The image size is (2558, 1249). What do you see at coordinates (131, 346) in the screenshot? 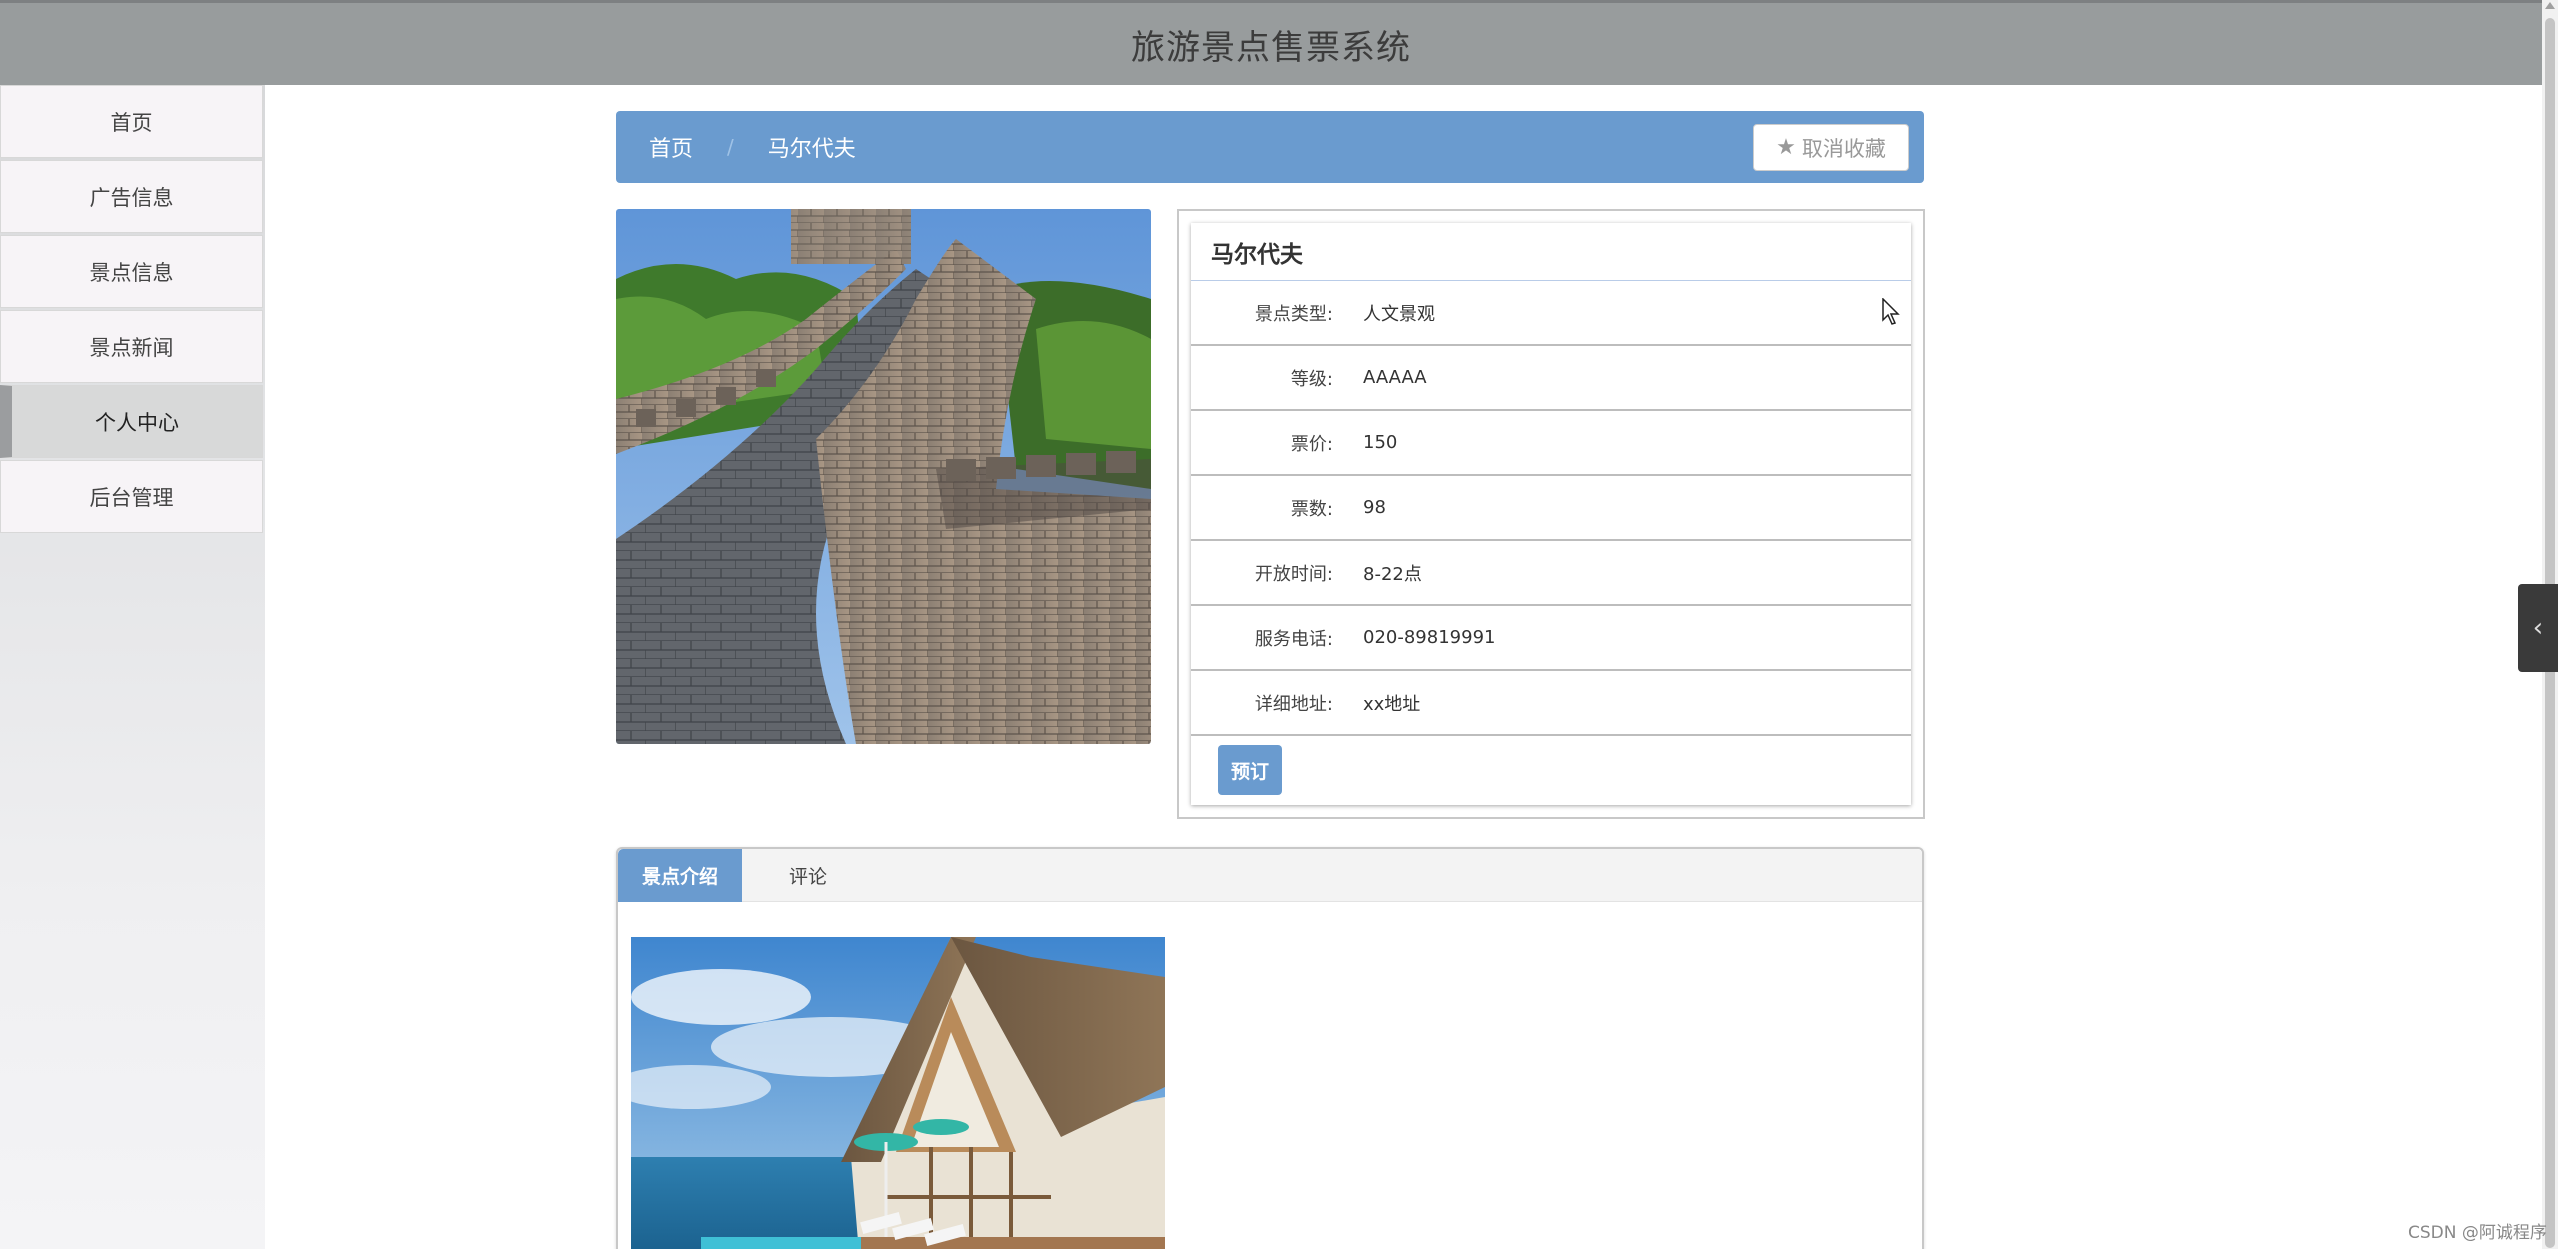
I see `sidebar-item-news: 景点新闻` at bounding box center [131, 346].